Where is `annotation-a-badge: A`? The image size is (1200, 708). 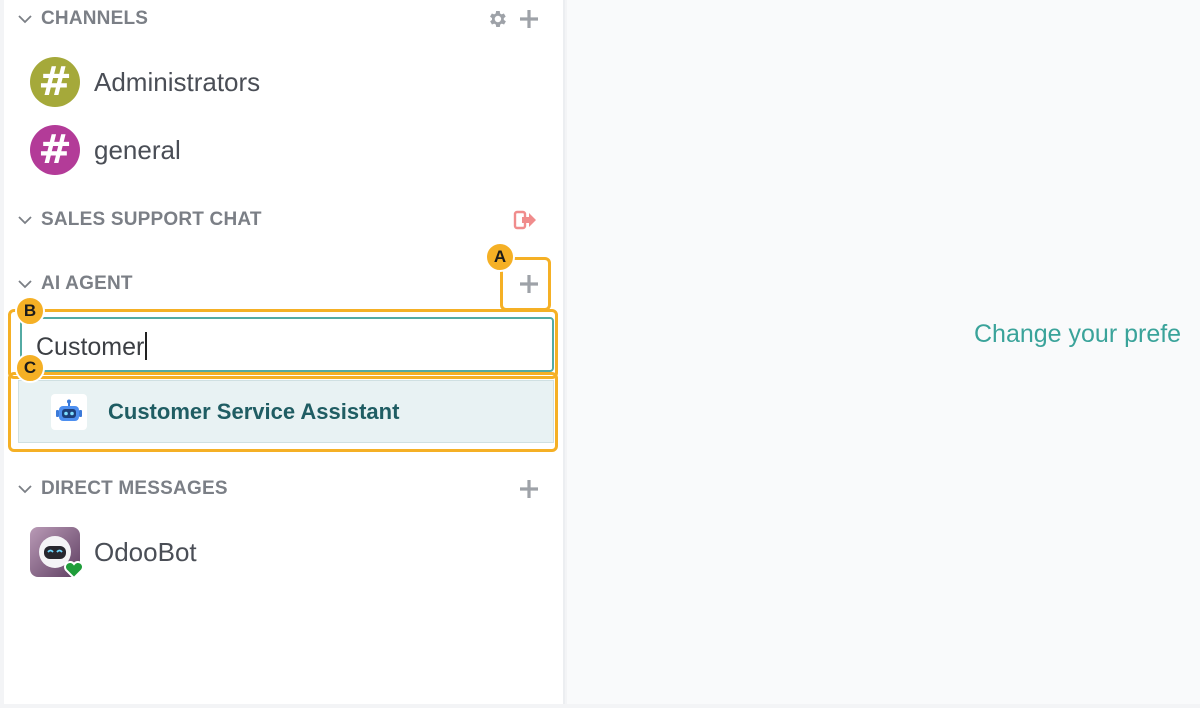 annotation-a-badge: A is located at coordinates (500, 257).